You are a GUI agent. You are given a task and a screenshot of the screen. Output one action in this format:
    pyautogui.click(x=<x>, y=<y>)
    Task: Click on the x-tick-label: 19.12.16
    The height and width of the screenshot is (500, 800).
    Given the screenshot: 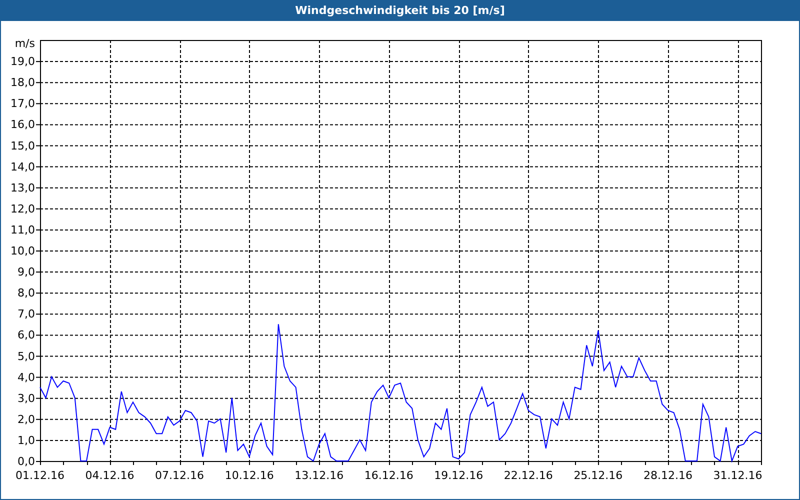 What is the action you would take?
    pyautogui.click(x=459, y=475)
    